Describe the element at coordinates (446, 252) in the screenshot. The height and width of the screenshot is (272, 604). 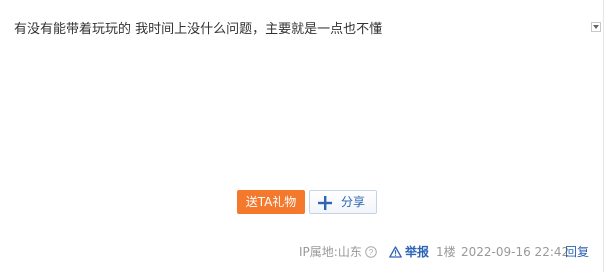
I see `floor-number: 1楼` at that location.